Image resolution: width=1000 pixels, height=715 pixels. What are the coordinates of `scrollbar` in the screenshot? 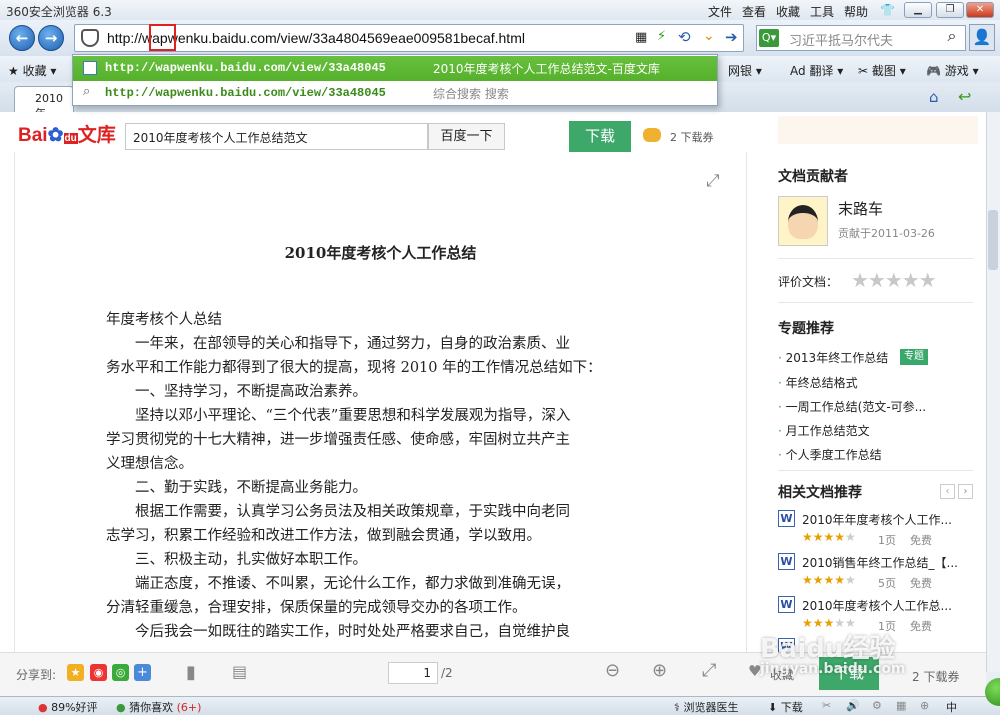 It's located at (993, 392).